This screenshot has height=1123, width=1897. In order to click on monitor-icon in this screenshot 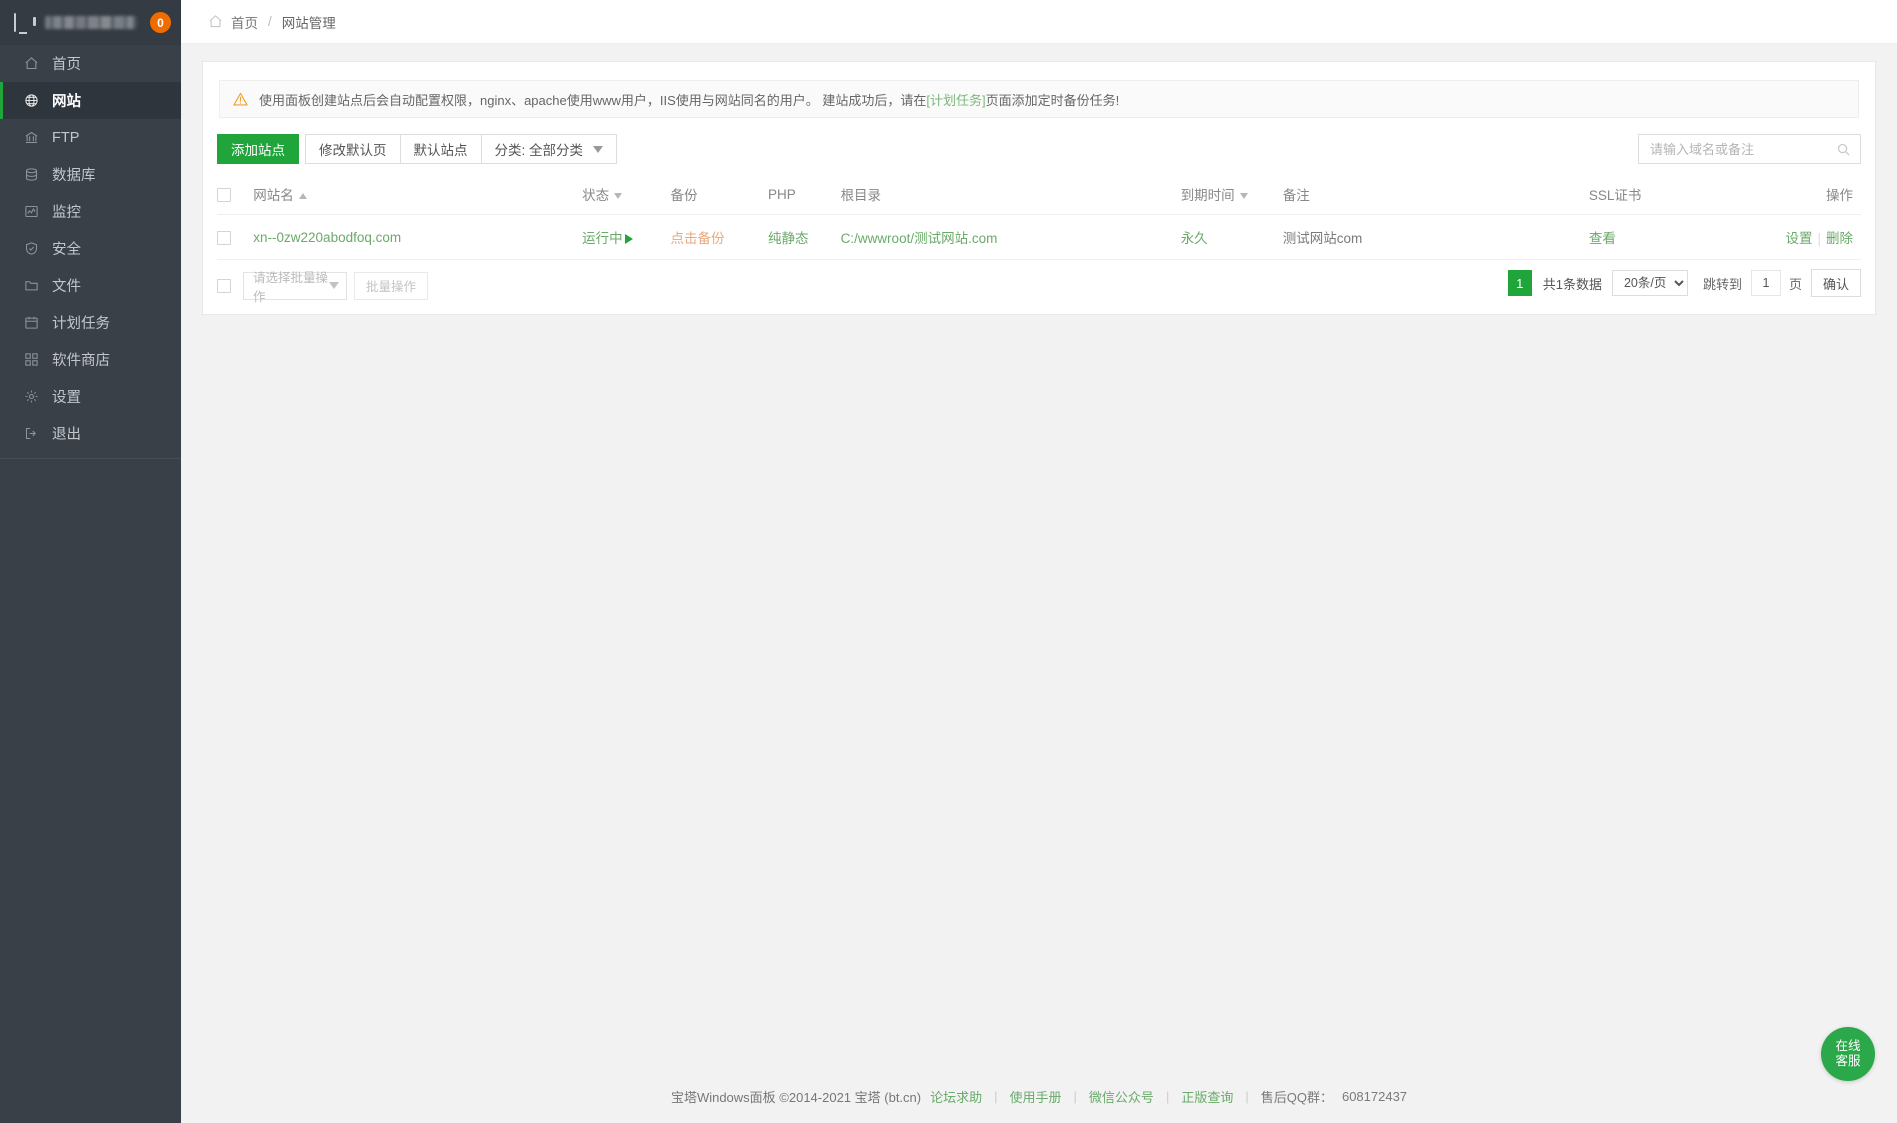, I will do `click(31, 212)`.